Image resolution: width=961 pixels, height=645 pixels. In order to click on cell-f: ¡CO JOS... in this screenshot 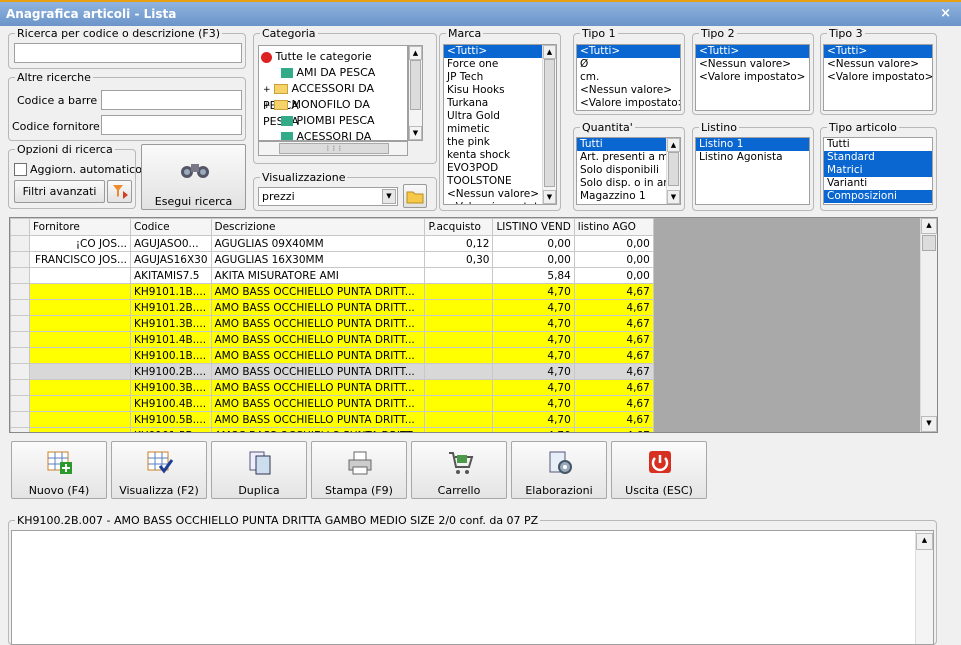, I will do `click(80, 243)`.